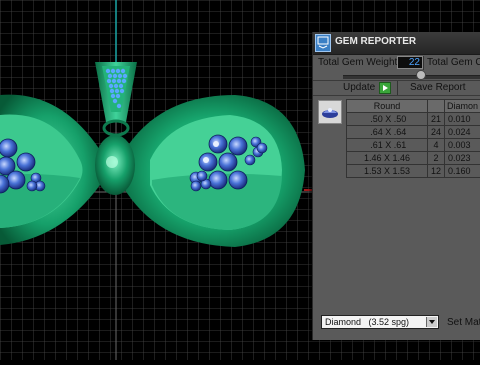 This screenshot has height=365, width=480. What do you see at coordinates (375, 41) in the screenshot?
I see `panel-title: GEM REPORTER` at bounding box center [375, 41].